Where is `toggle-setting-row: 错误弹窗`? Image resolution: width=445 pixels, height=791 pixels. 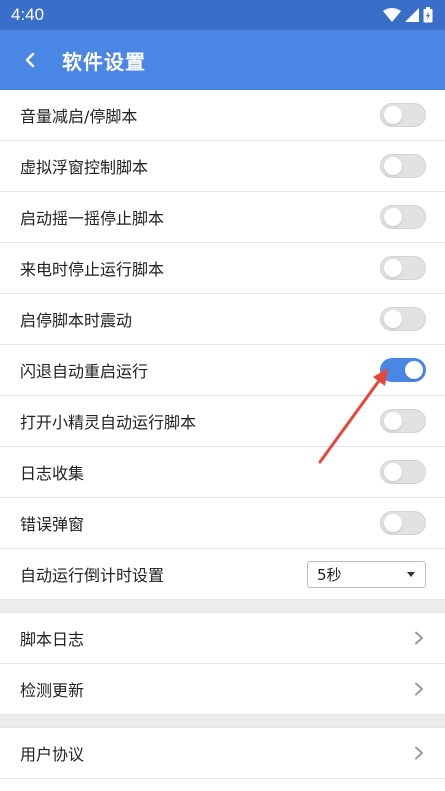
toggle-setting-row: 错误弹窗 is located at coordinates (222, 523).